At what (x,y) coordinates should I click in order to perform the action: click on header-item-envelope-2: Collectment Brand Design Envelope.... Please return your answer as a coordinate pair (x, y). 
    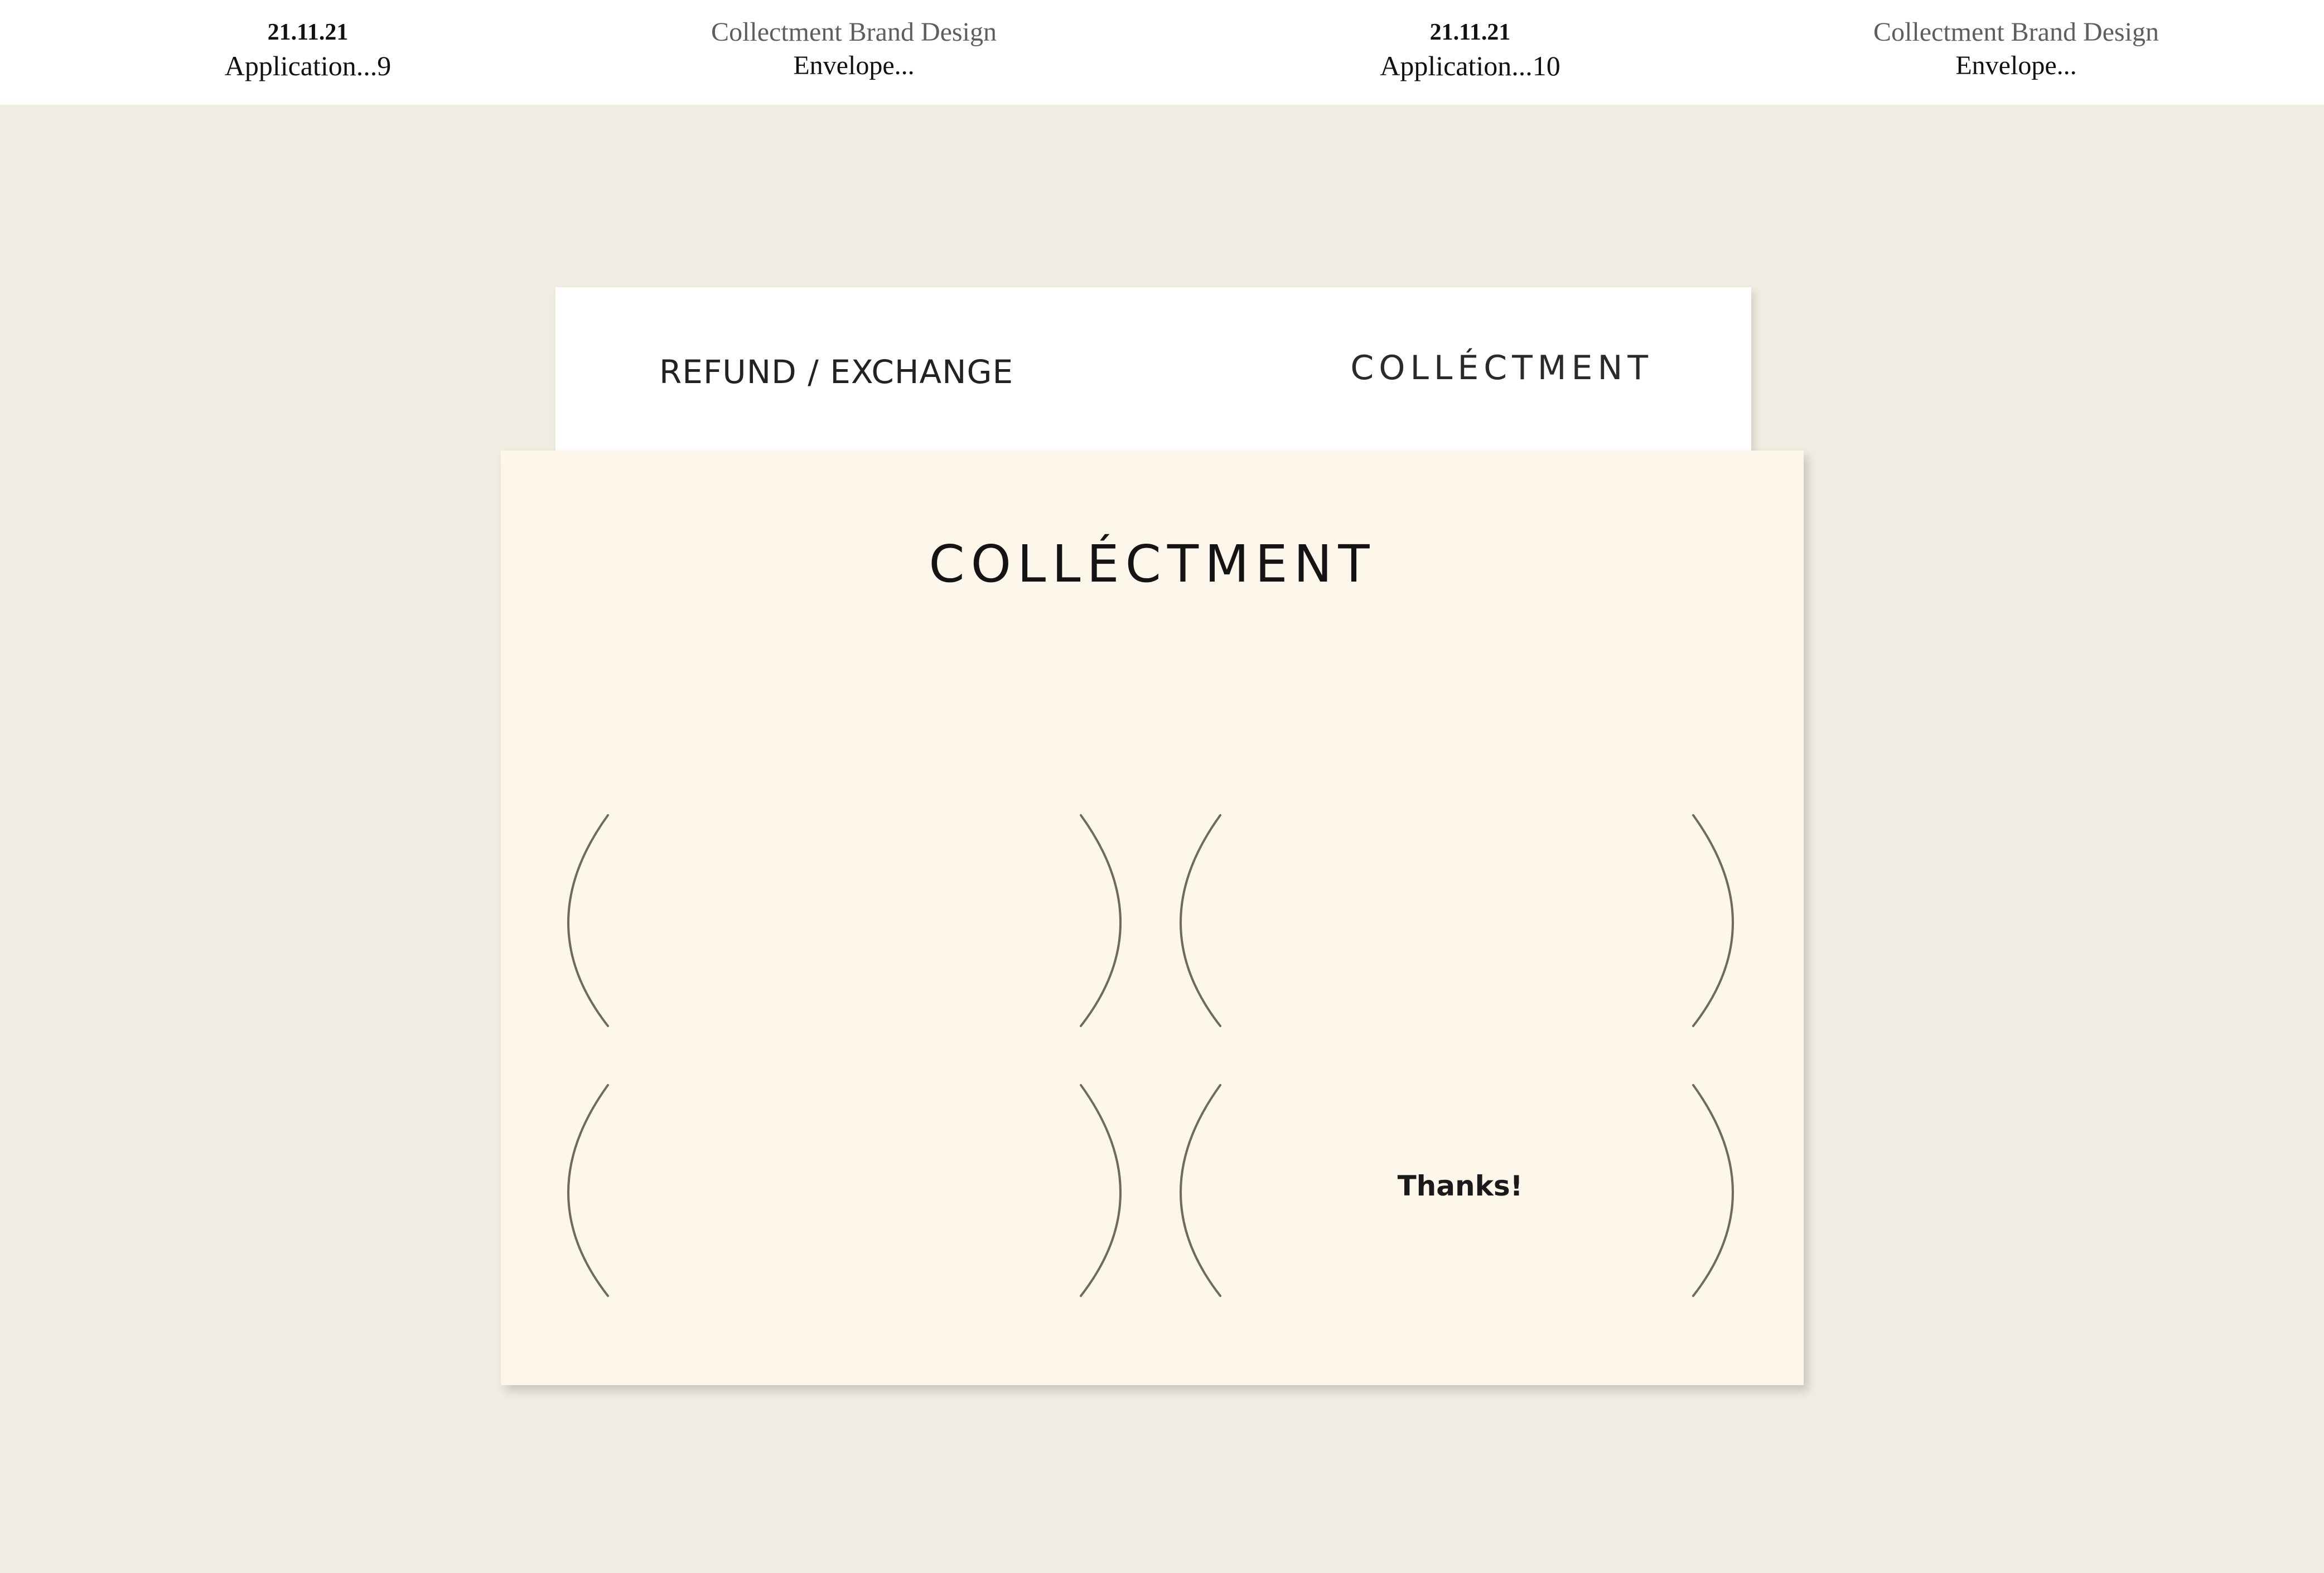
    Looking at the image, I should click on (2016, 50).